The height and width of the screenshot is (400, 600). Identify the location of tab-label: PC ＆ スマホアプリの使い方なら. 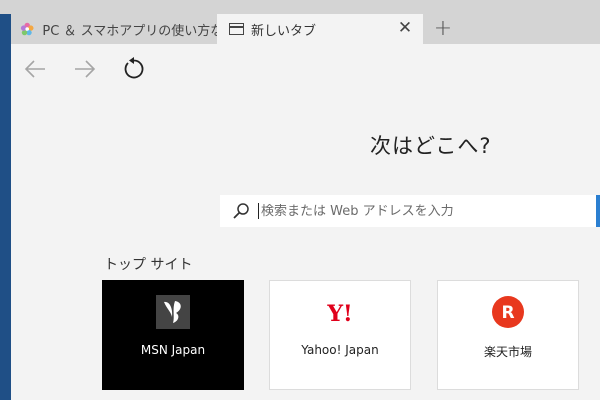
(129, 31).